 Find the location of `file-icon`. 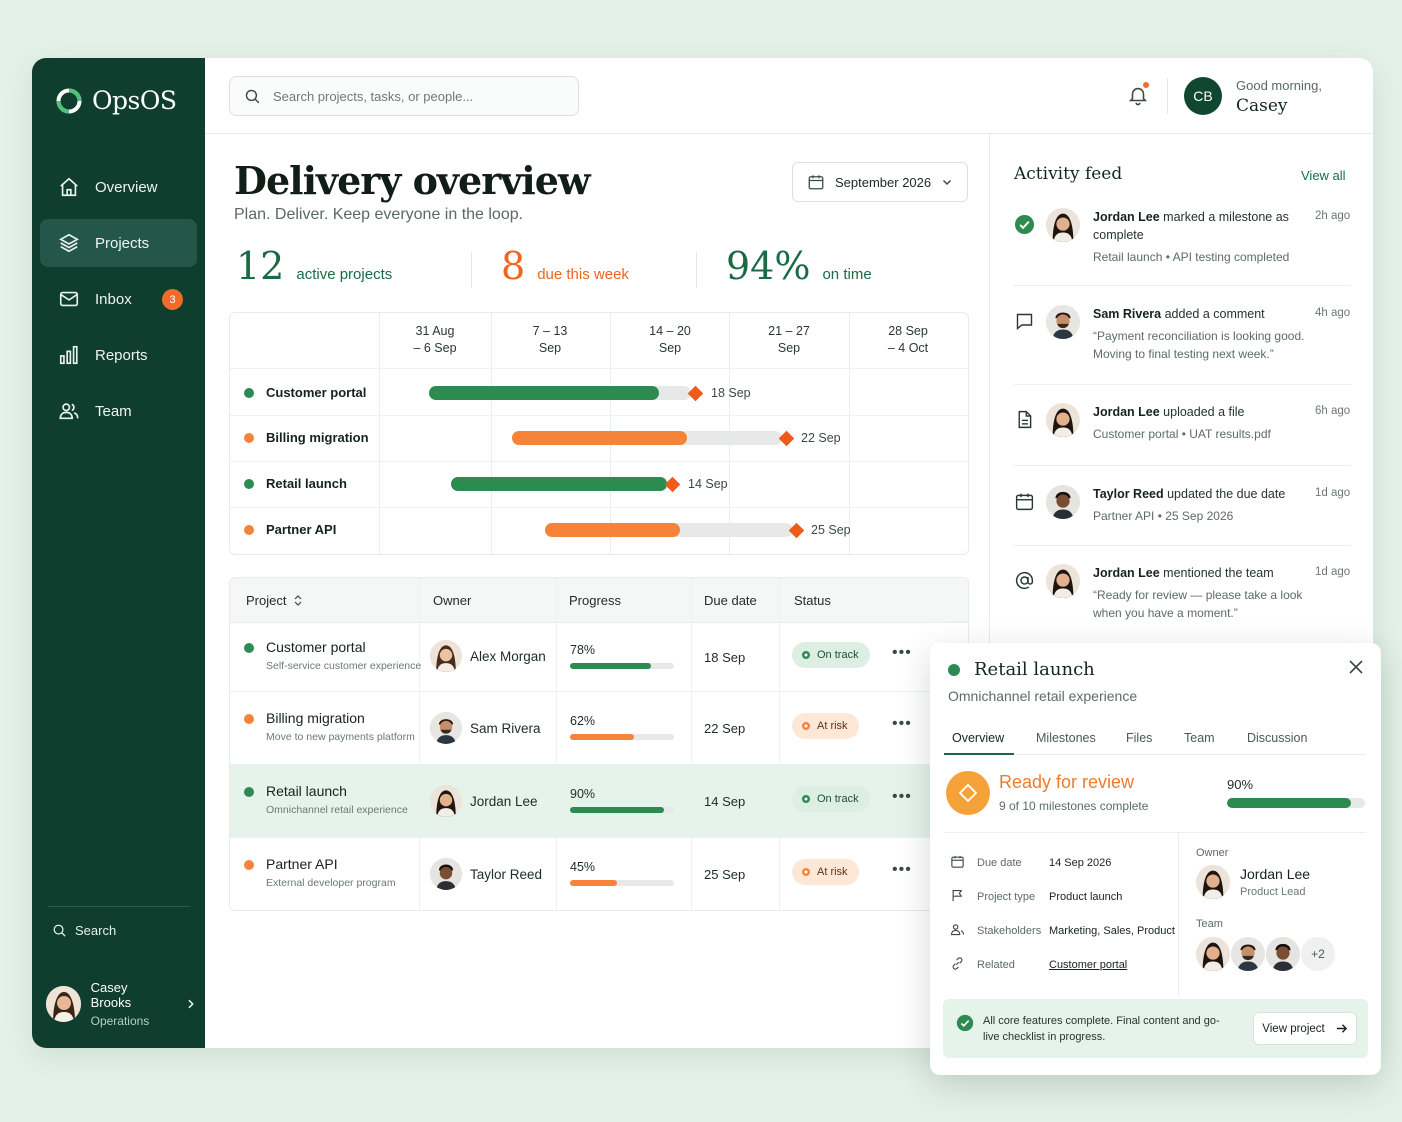

file-icon is located at coordinates (1025, 419).